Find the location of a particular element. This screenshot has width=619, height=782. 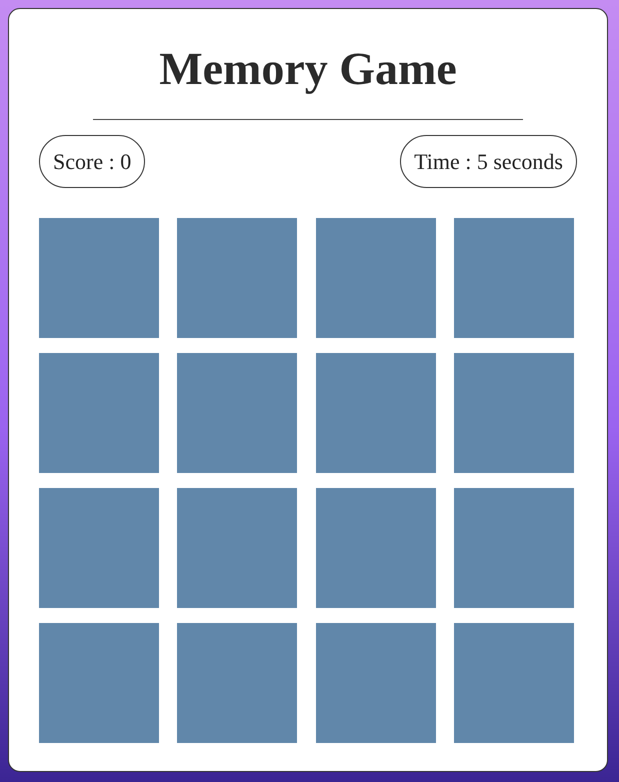

score-counter: Score : 0 is located at coordinates (92, 161).